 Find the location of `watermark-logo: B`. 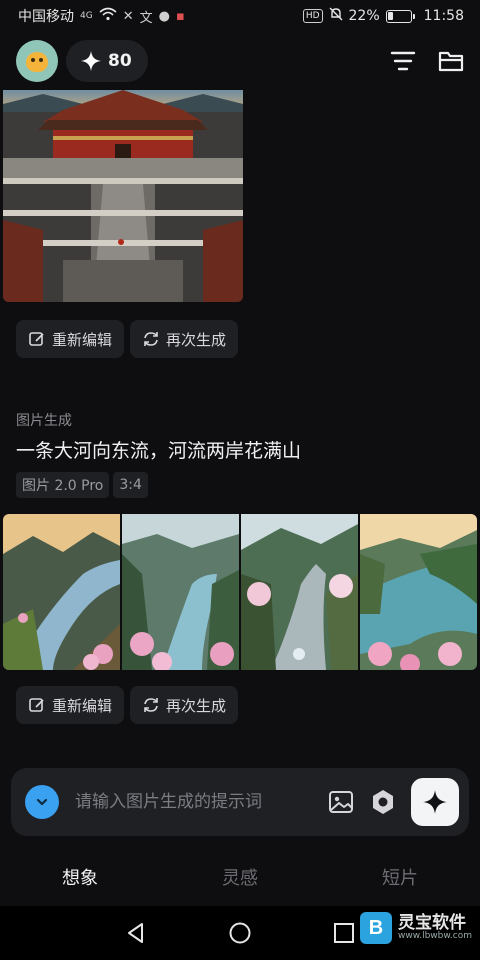

watermark-logo: B is located at coordinates (375, 928).